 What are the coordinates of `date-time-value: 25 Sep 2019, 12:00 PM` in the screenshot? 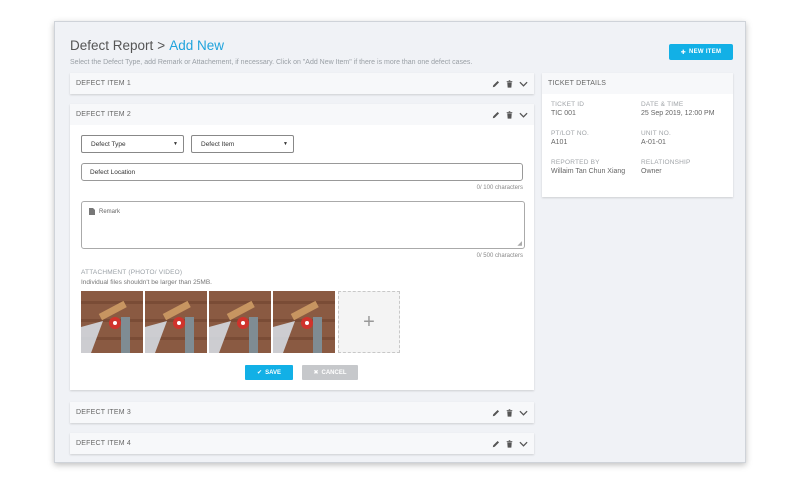 It's located at (678, 113).